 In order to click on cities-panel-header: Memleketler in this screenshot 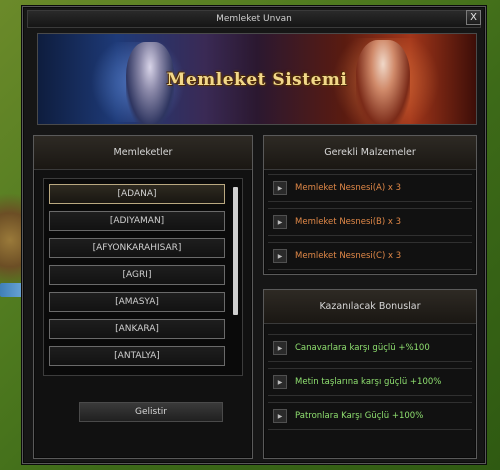, I will do `click(143, 153)`.